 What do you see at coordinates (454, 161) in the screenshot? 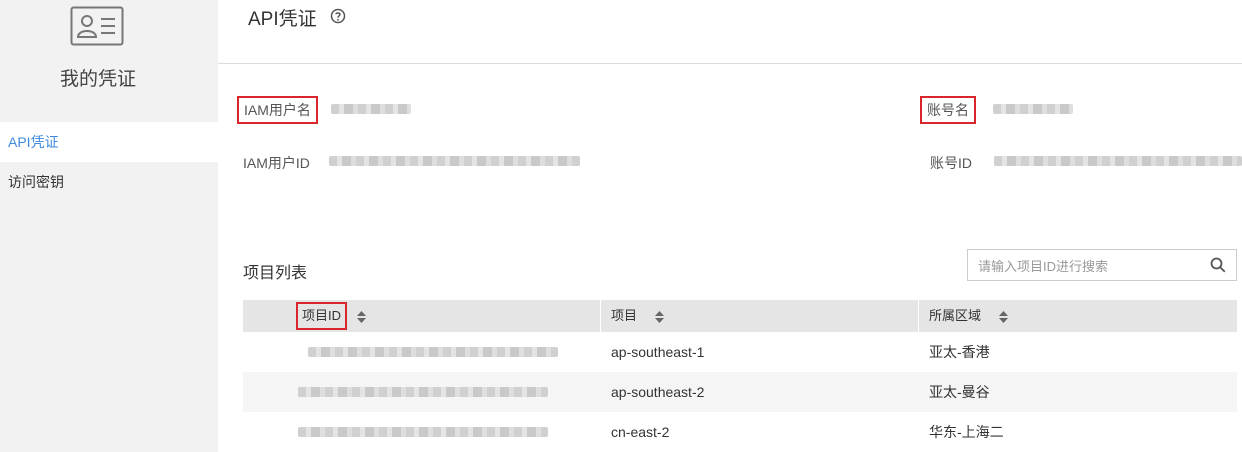
I see `iam-user-id-value` at bounding box center [454, 161].